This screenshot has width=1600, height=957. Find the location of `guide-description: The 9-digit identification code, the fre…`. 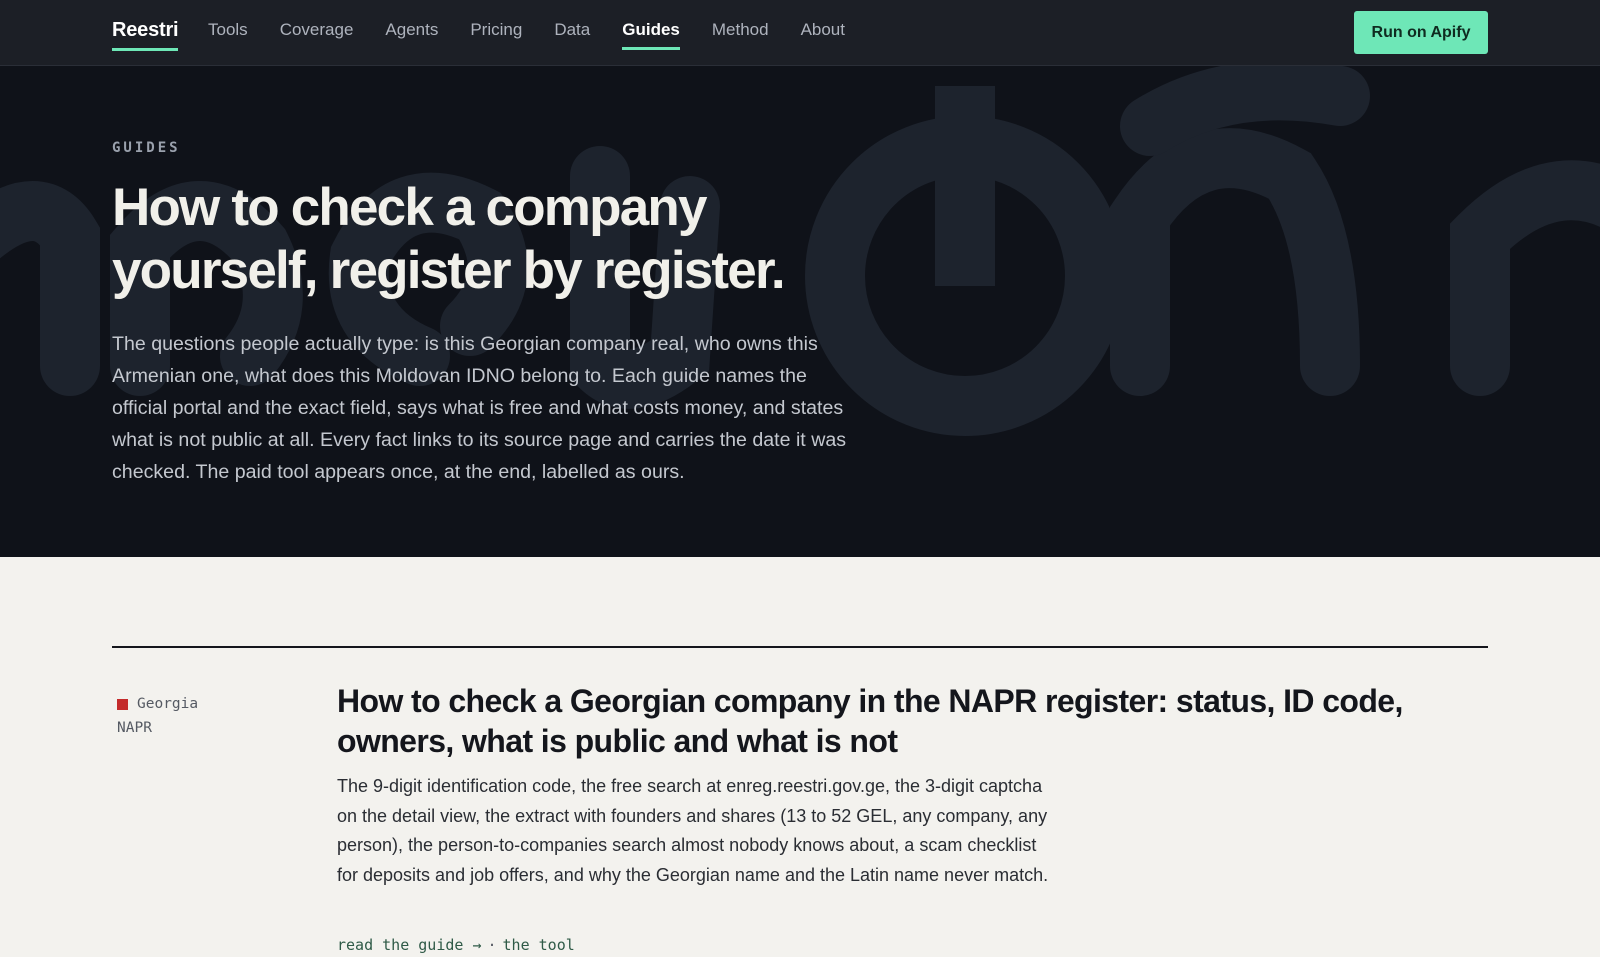

guide-description: The 9-digit identification code, the fre… is located at coordinates (693, 830).